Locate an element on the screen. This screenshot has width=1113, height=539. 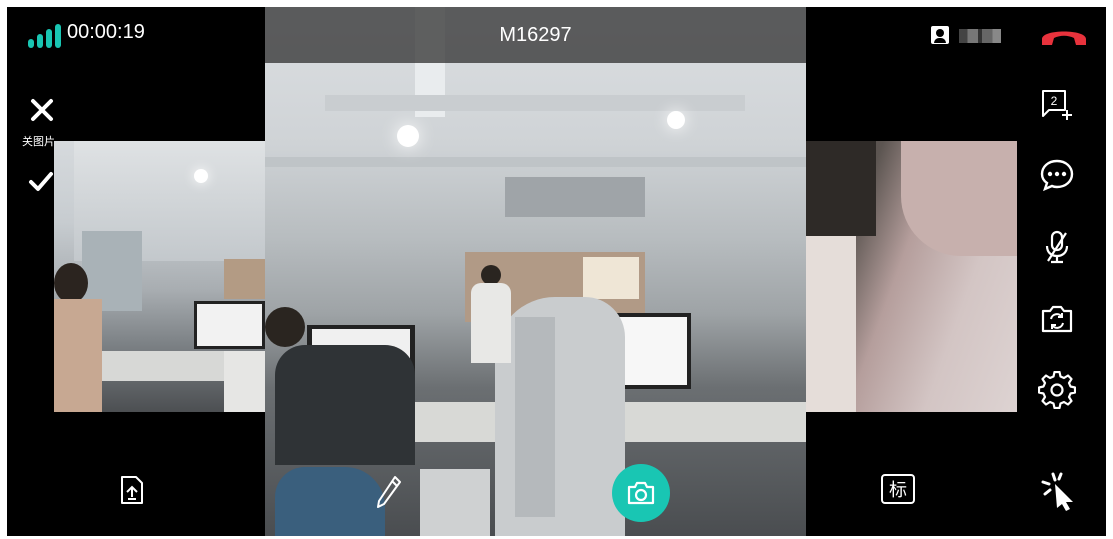
gear-icon is located at coordinates (1057, 390).